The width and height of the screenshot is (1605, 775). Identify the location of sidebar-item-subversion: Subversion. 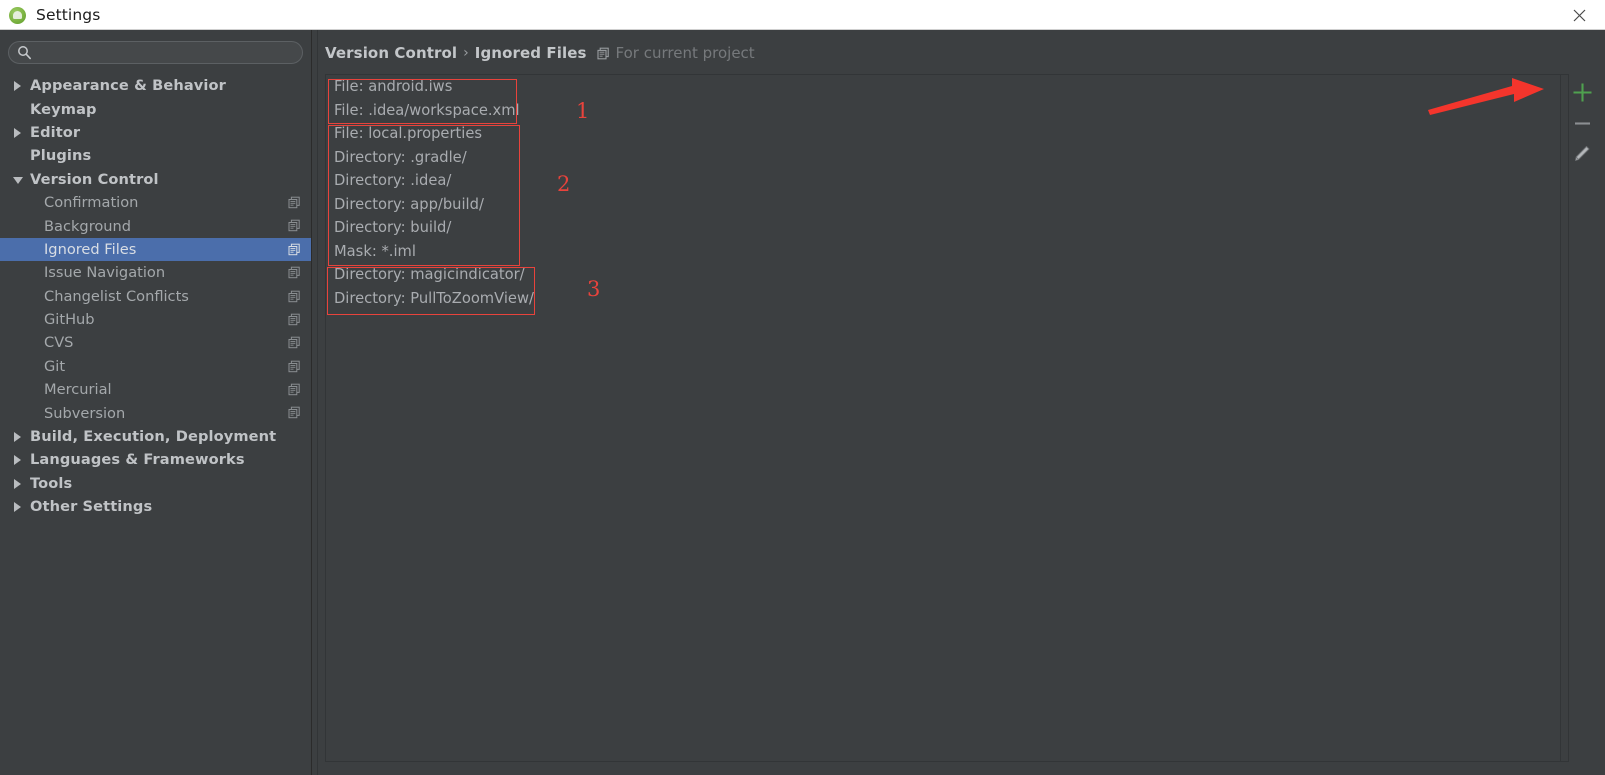
(155, 412).